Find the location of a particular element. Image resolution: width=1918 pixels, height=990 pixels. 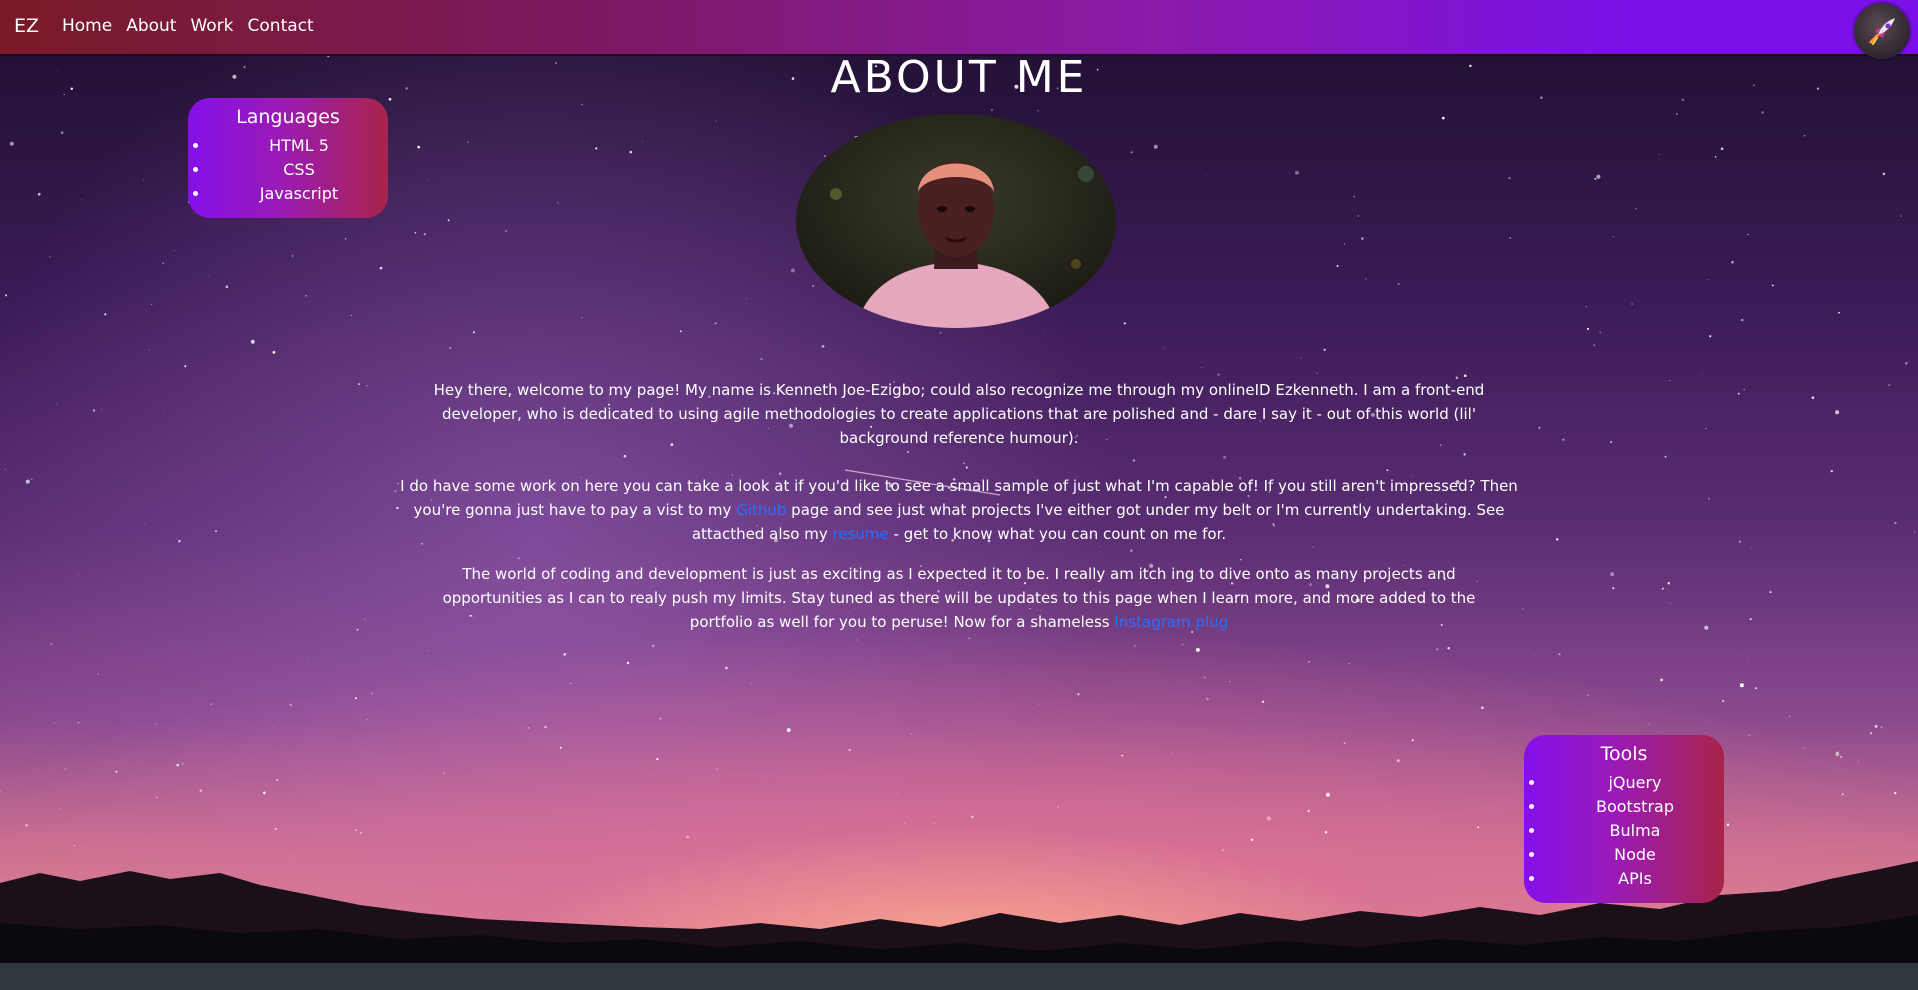

list-item: Node is located at coordinates (1635, 855).